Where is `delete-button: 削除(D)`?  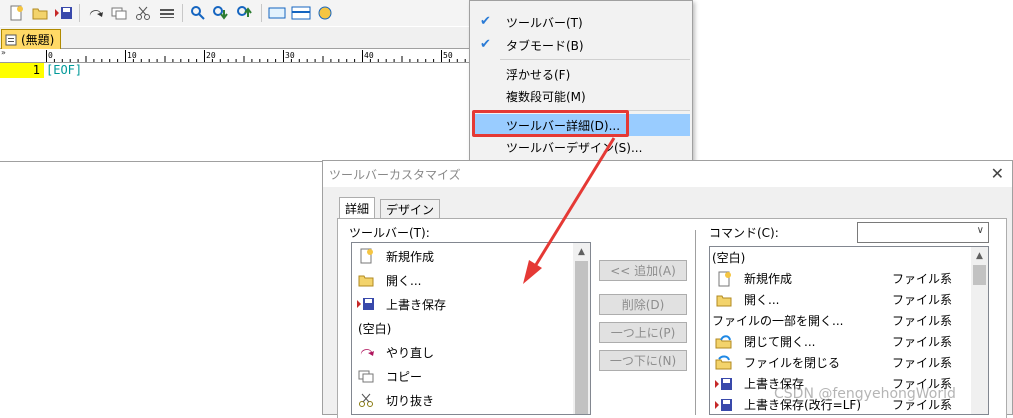
delete-button: 削除(D) is located at coordinates (643, 304).